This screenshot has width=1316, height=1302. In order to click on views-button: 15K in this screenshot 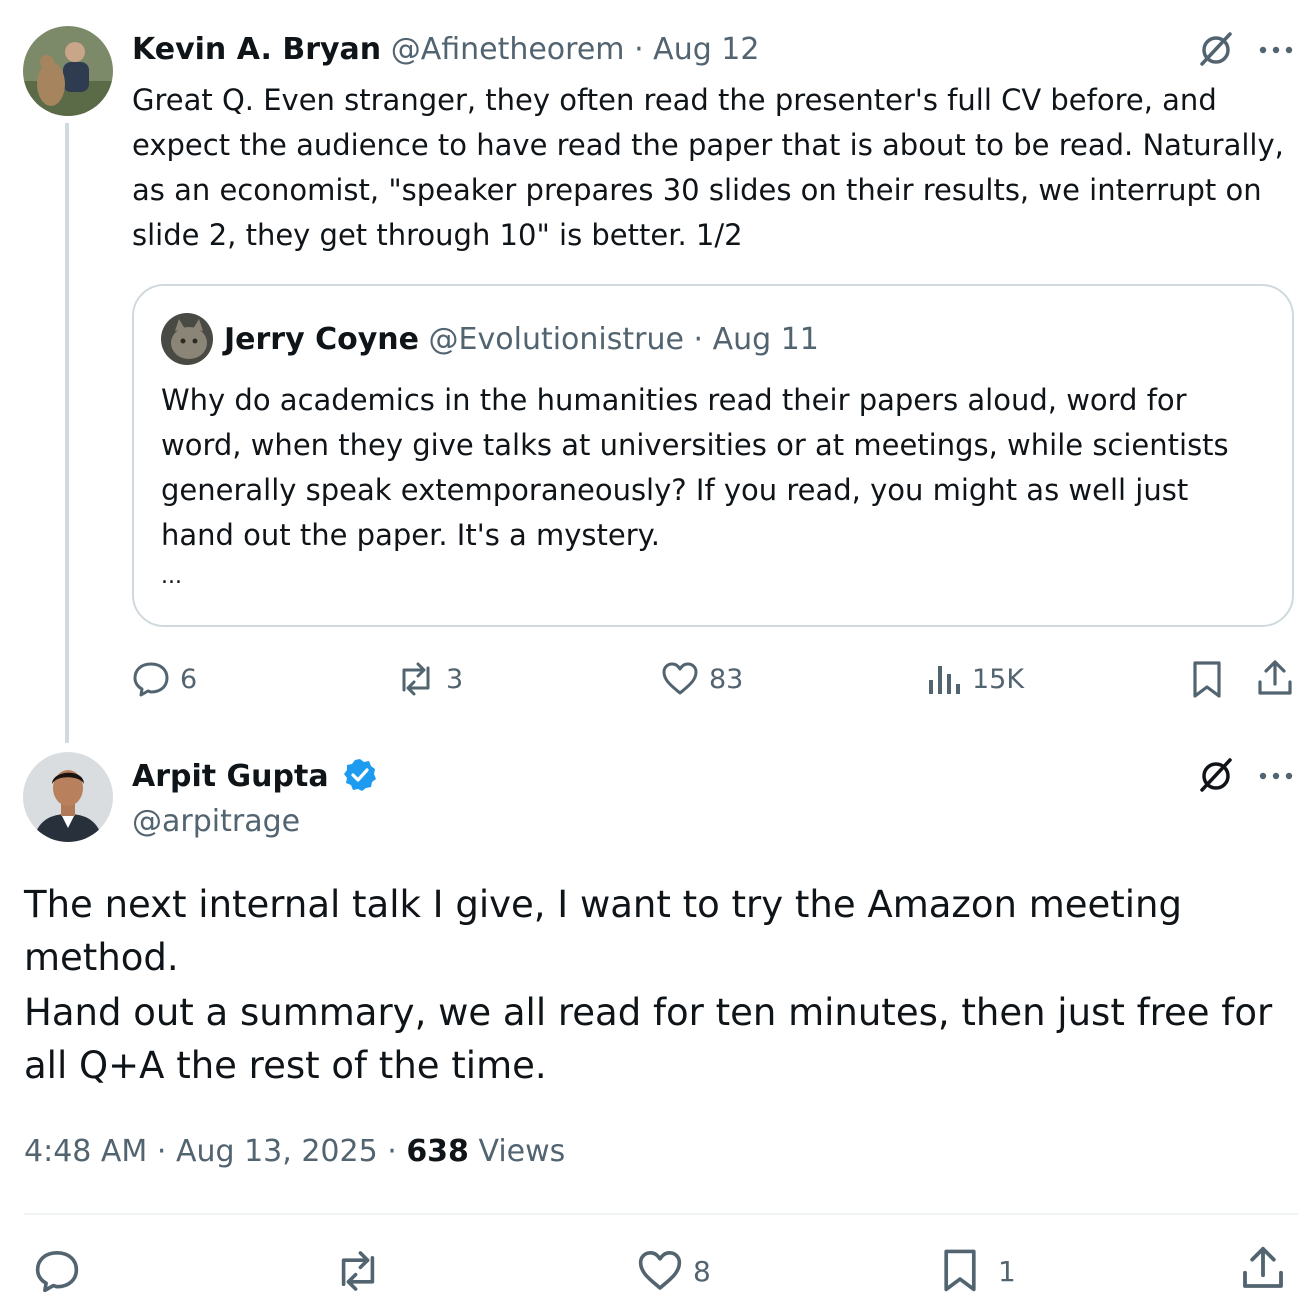, I will do `click(975, 679)`.